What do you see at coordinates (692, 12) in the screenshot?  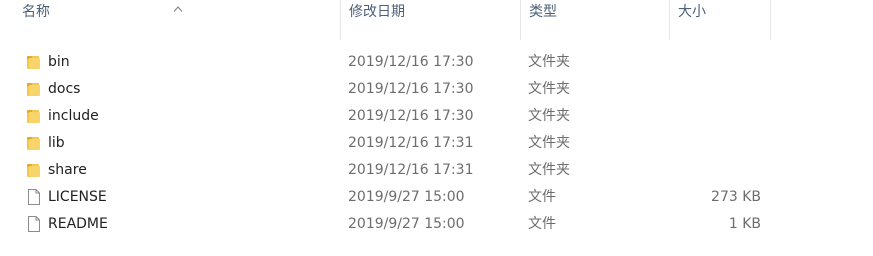 I see `column-header-size-label: 大小` at bounding box center [692, 12].